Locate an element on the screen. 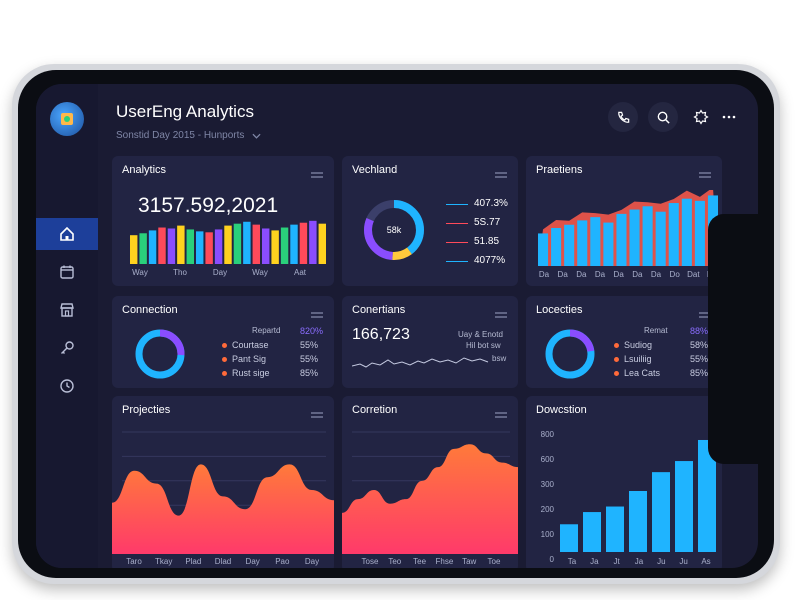 This screenshot has height=600, width=800. corretion-card: Corretion Tose Teo Tee Fhse Taw Toe is located at coordinates (430, 482).